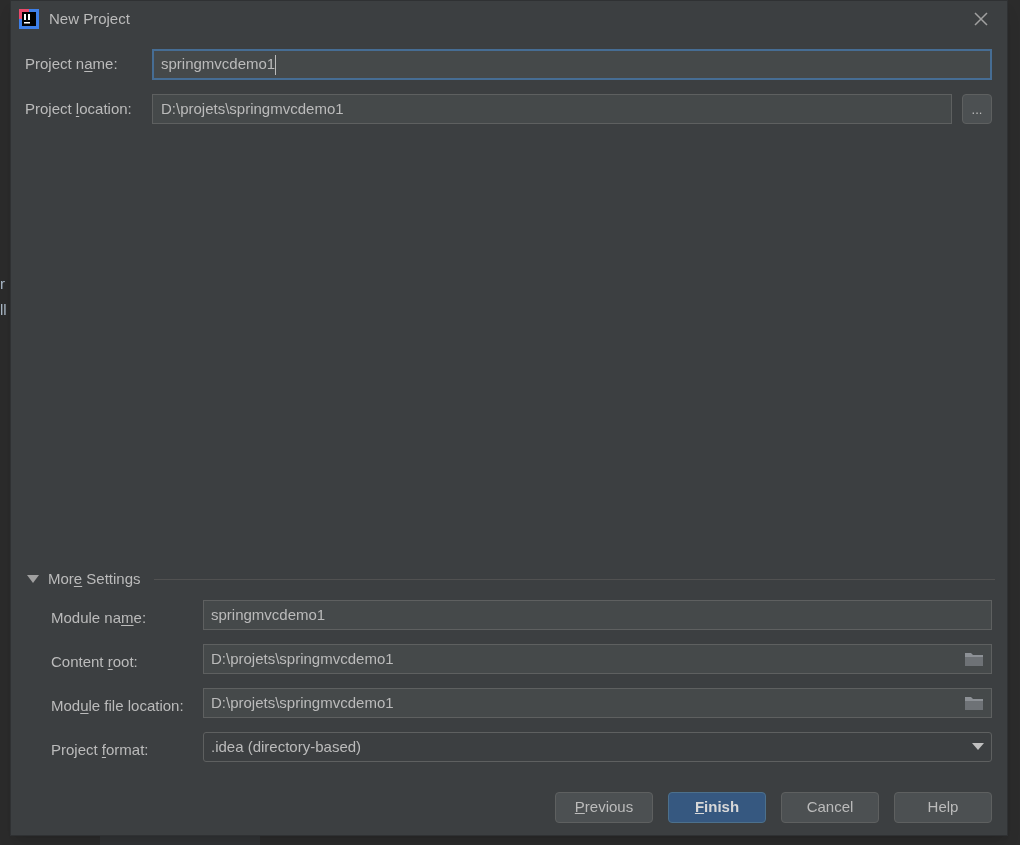 Image resolution: width=1020 pixels, height=845 pixels. Describe the element at coordinates (100, 749) in the screenshot. I see `field-label: Project format:` at that location.